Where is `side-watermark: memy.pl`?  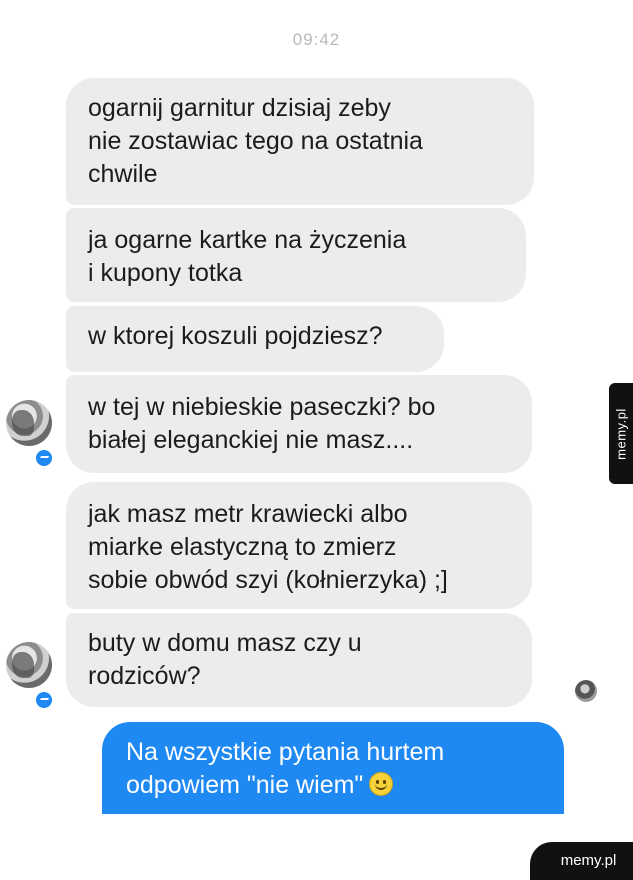 side-watermark: memy.pl is located at coordinates (621, 433).